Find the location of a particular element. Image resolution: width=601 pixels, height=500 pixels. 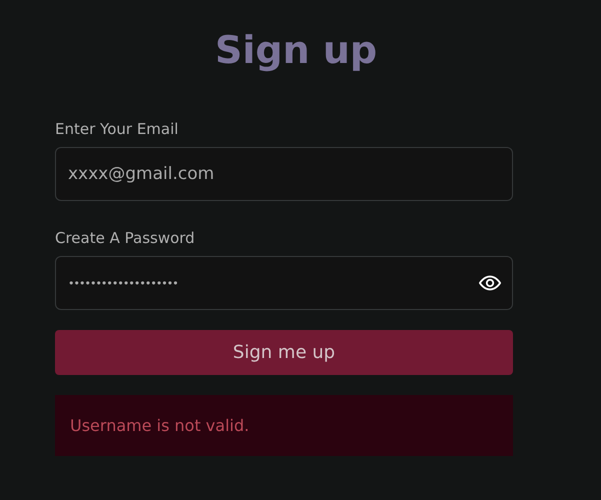

field-label: Create A Password is located at coordinates (125, 238).